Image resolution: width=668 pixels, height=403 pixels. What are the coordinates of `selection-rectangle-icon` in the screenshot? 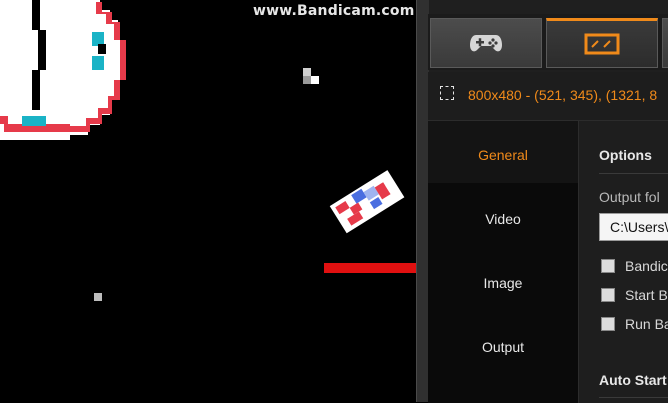 It's located at (447, 93).